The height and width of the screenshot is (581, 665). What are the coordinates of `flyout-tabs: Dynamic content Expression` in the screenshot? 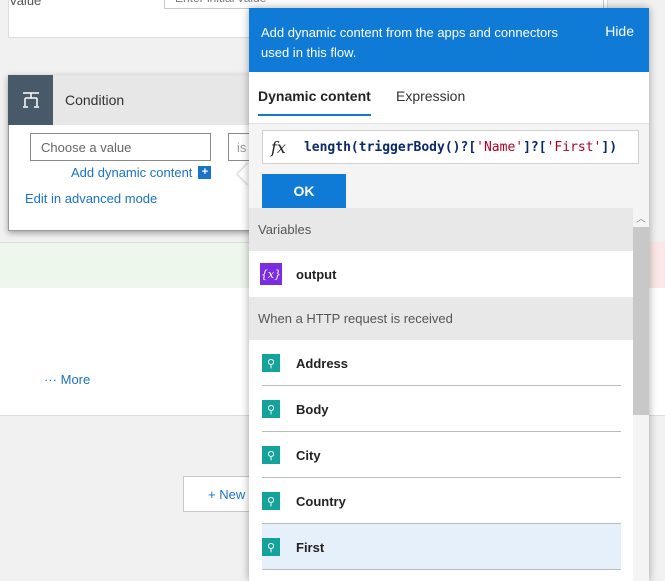 It's located at (449, 98).